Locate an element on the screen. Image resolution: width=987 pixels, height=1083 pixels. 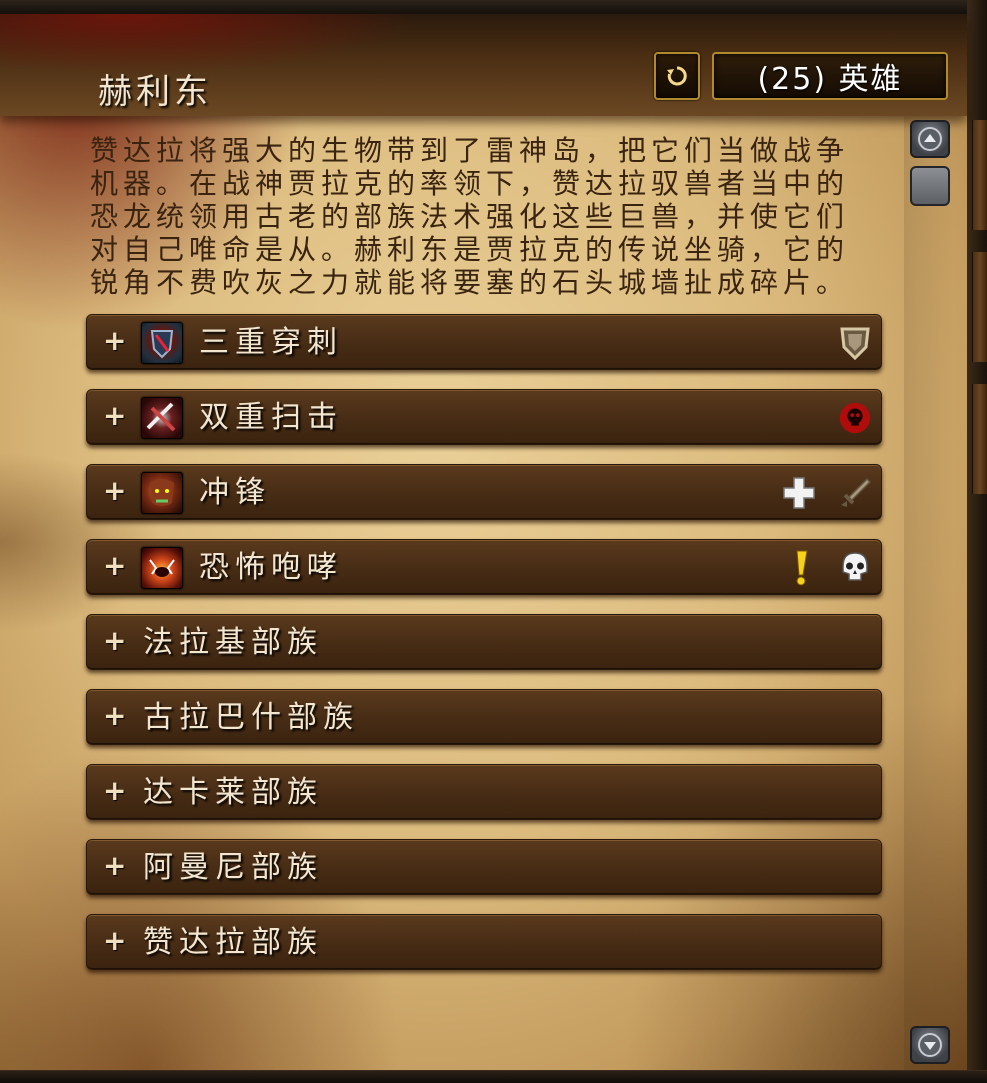
section-drakkari-tribe: + 达卡莱部族 is located at coordinates (484, 792).